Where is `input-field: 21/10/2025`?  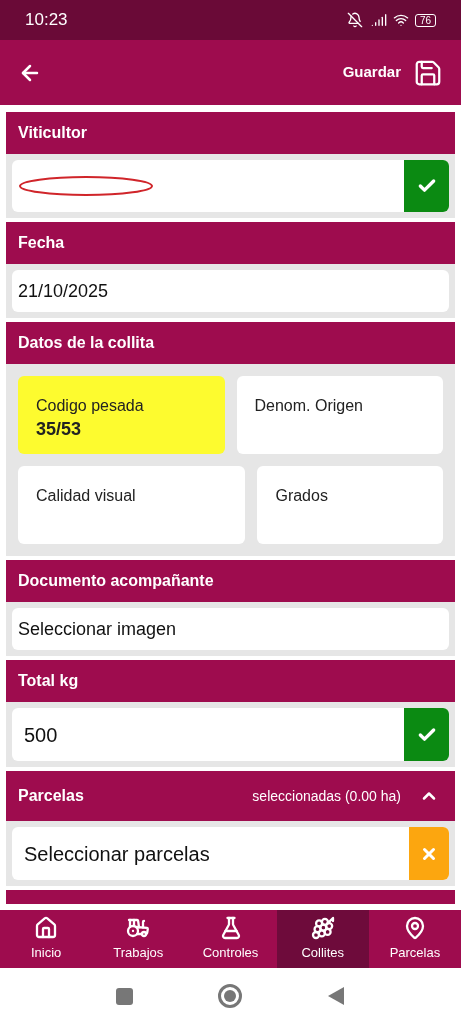
input-field: 21/10/2025 is located at coordinates (230, 291).